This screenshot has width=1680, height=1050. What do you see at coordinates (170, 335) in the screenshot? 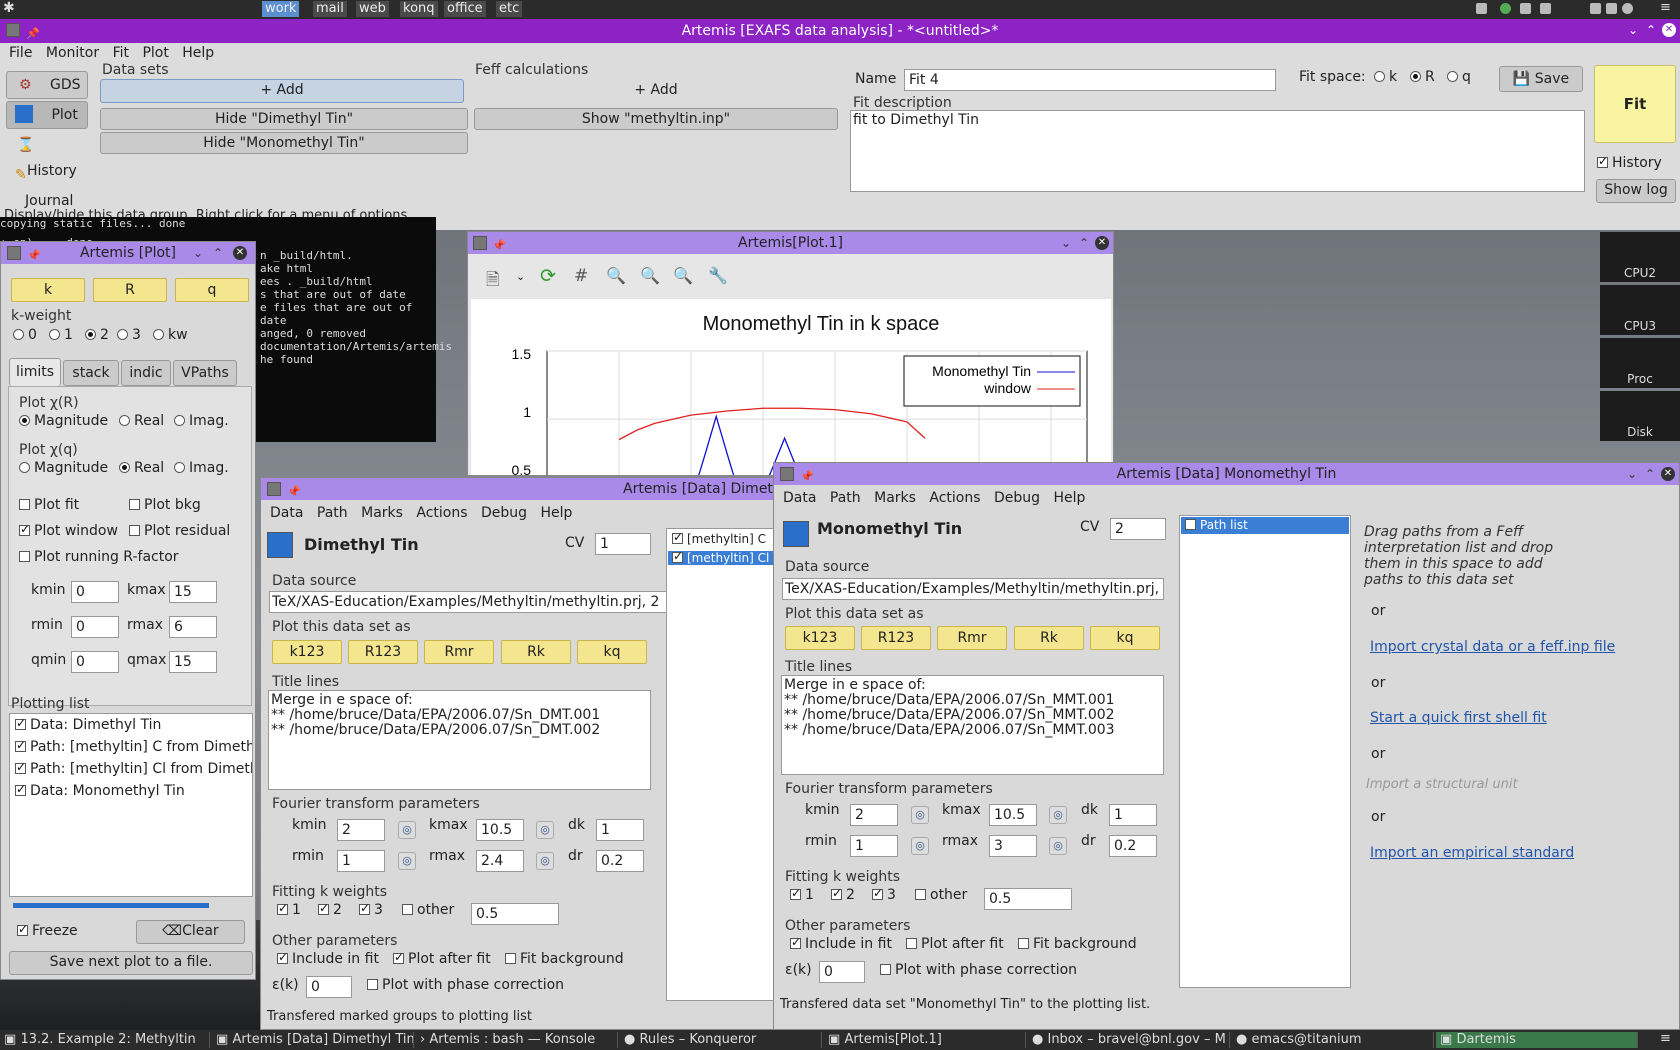
I see `kweight-kw: kw` at bounding box center [170, 335].